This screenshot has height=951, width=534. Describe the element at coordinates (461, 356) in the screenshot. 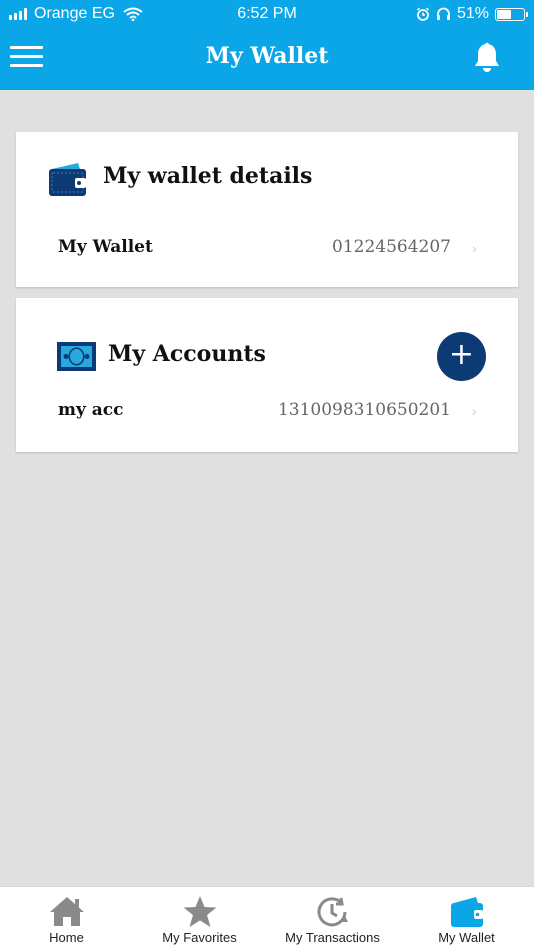

I see `add-account-button: +` at that location.